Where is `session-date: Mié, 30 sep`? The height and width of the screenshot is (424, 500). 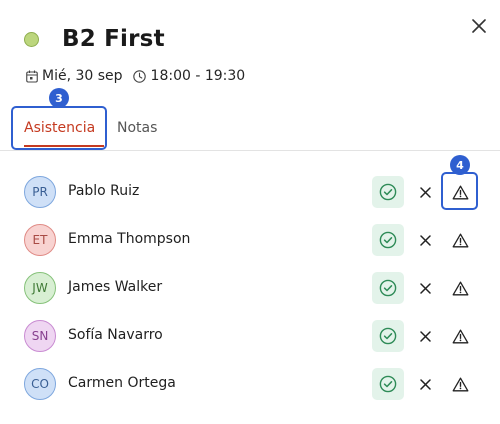
session-date: Mié, 30 sep is located at coordinates (82, 76).